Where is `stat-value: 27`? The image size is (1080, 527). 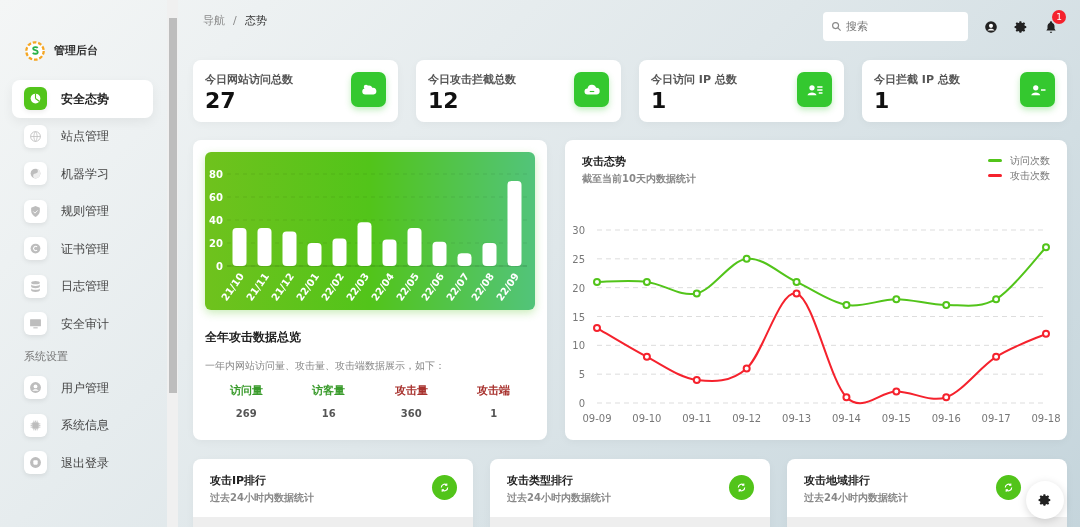 stat-value: 27 is located at coordinates (221, 100).